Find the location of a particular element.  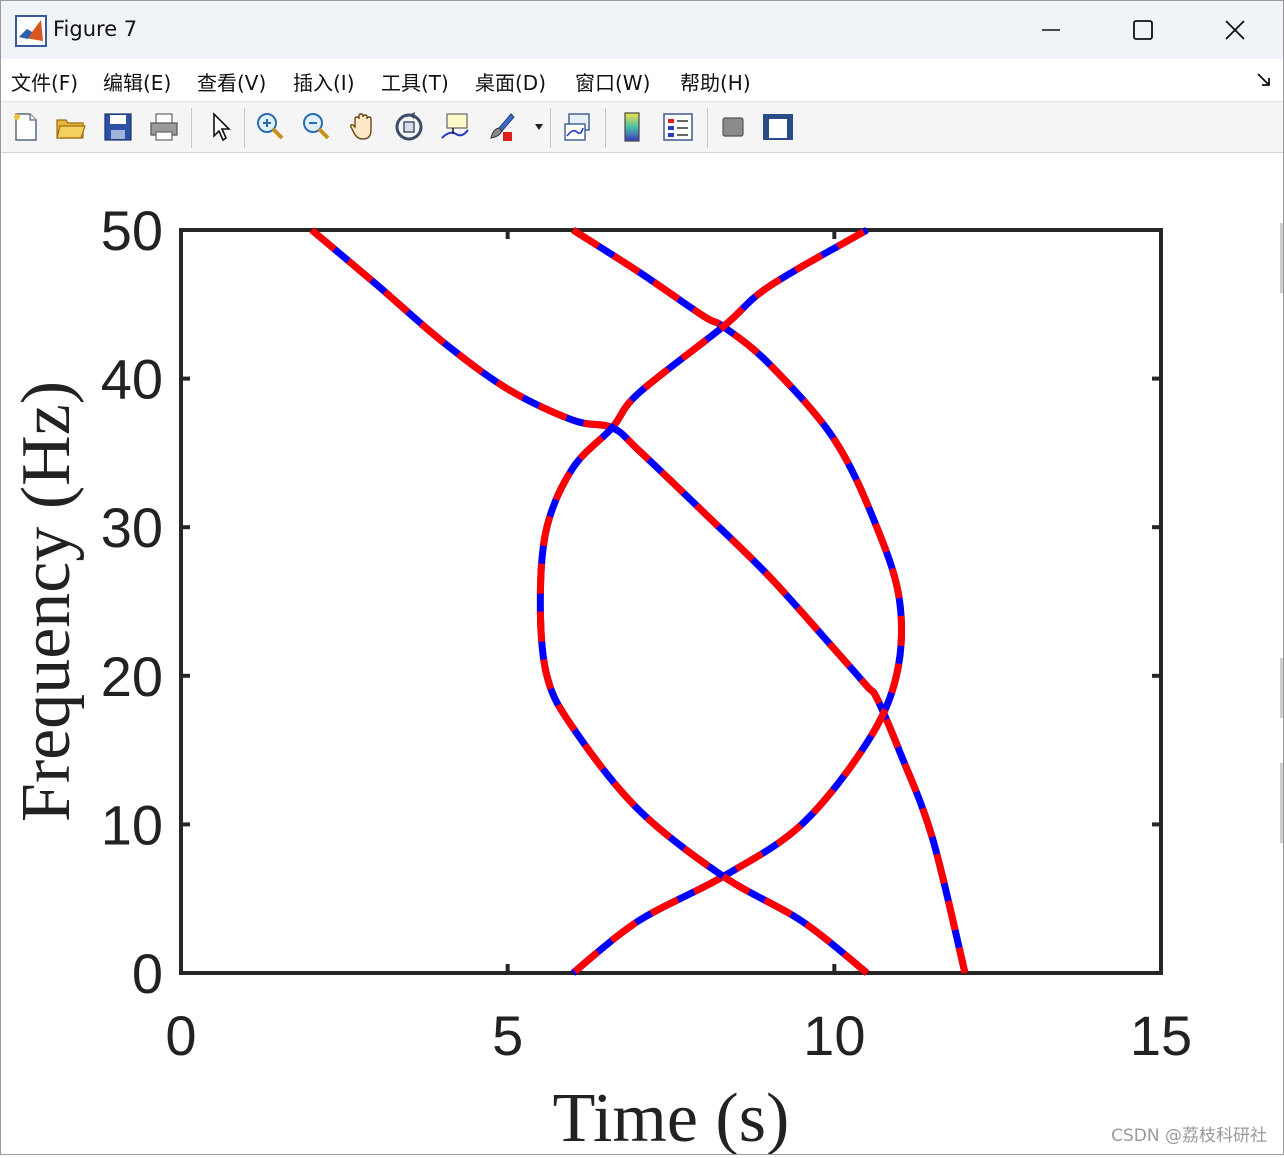

maximize-button is located at coordinates (1143, 30).